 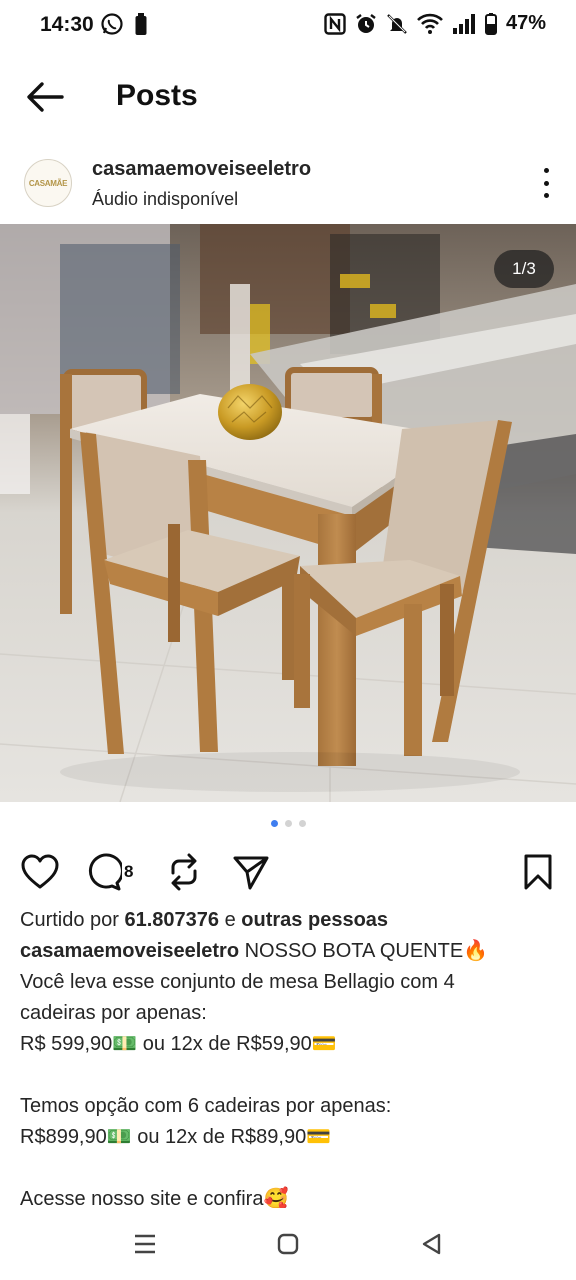 What do you see at coordinates (288, 97) in the screenshot?
I see `app-header: Posts` at bounding box center [288, 97].